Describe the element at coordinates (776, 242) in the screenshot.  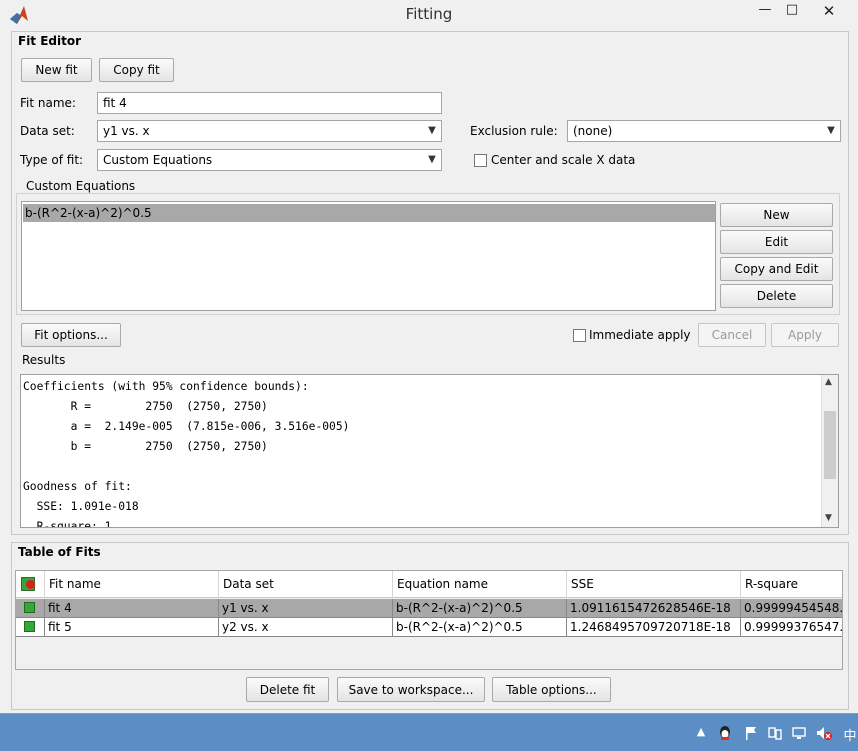
I see `edit-equation-button: Edit` at that location.